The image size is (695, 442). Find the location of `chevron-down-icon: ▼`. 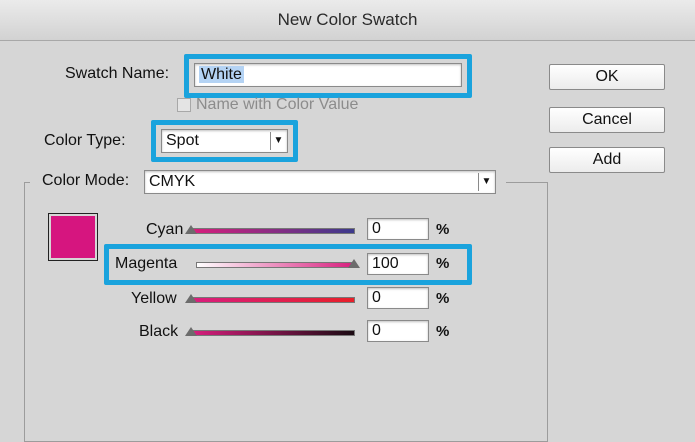

chevron-down-icon: ▼ is located at coordinates (486, 182).